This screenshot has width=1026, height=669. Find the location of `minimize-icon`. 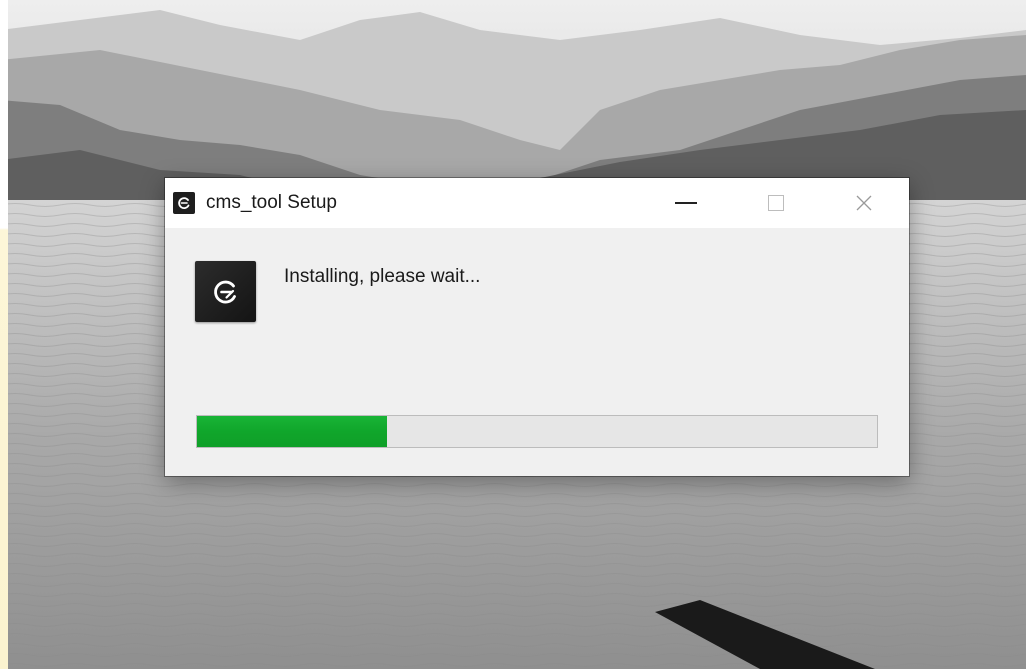

minimize-icon is located at coordinates (686, 203).